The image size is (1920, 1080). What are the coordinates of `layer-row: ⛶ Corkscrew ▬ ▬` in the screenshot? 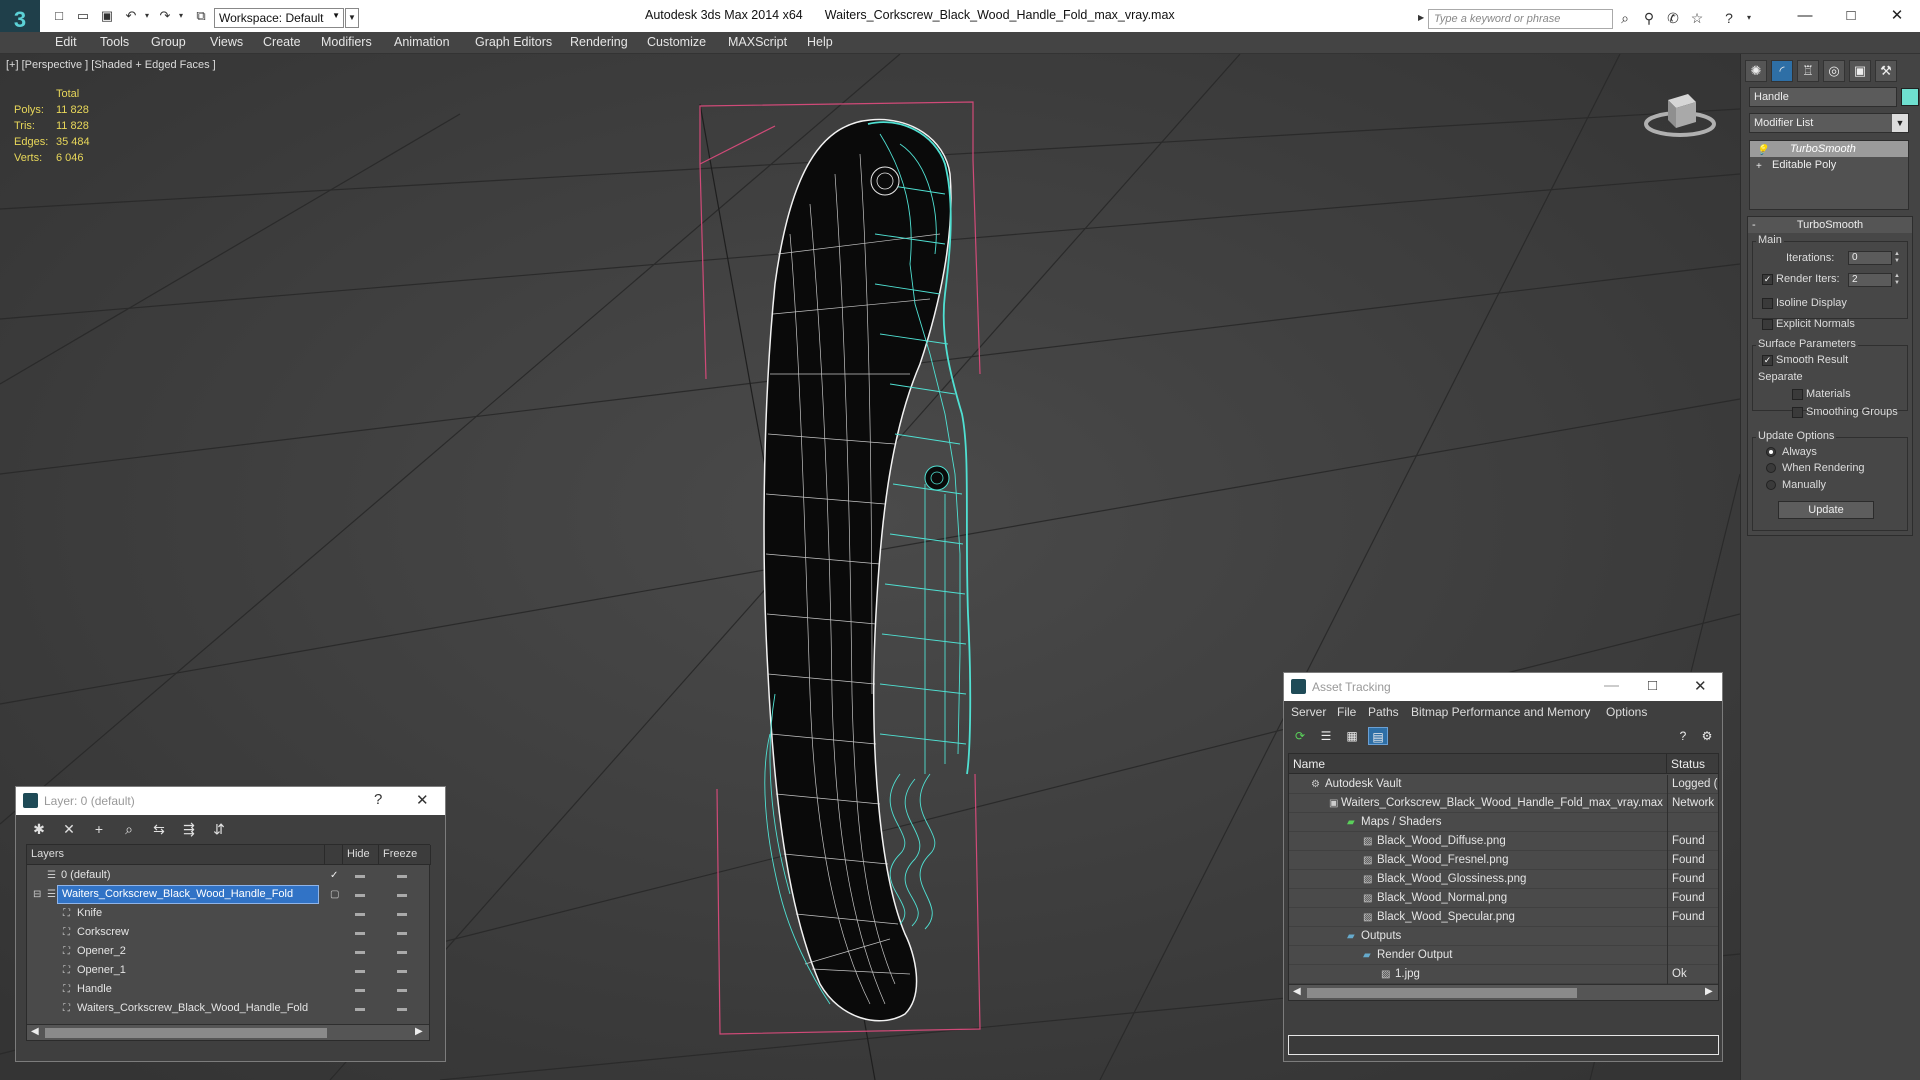 It's located at (229, 932).